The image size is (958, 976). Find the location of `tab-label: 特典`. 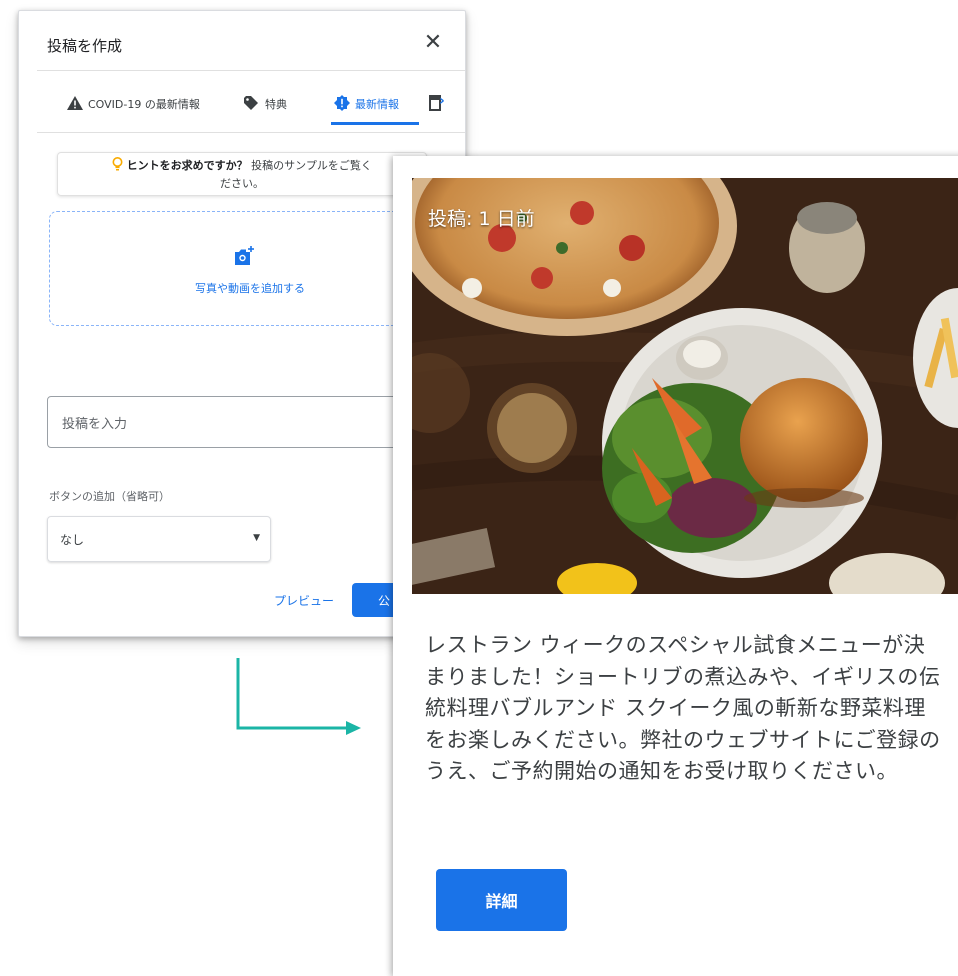

tab-label: 特典 is located at coordinates (276, 104).